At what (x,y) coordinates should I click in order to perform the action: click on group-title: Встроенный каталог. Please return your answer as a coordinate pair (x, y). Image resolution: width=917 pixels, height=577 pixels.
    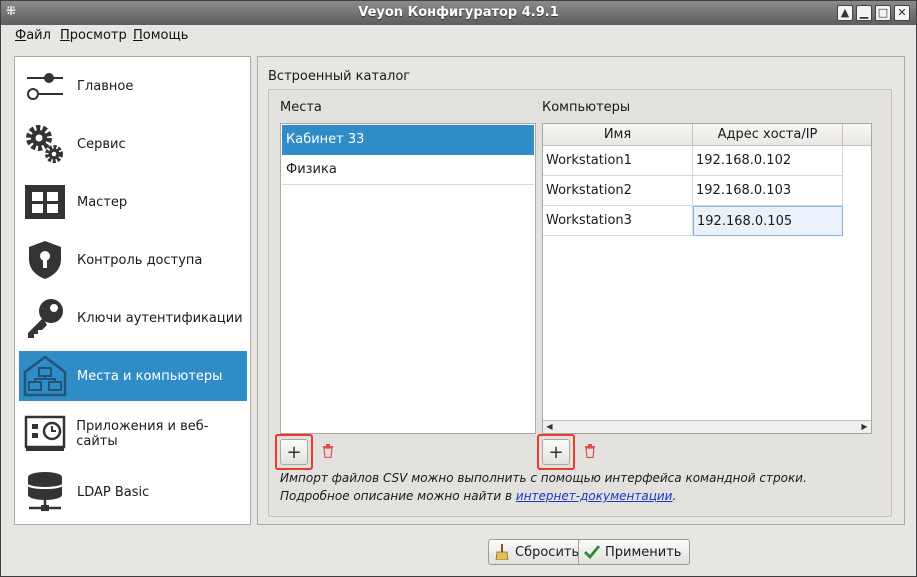
    Looking at the image, I should click on (339, 76).